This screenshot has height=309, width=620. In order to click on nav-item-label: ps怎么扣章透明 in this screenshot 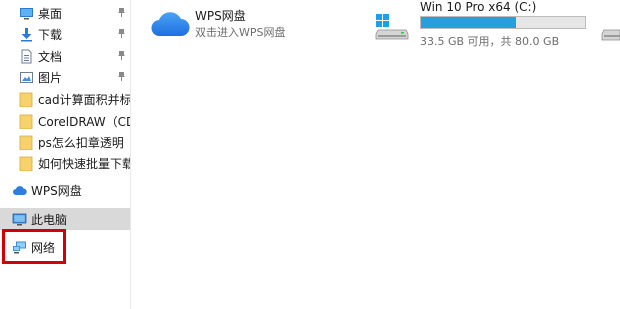, I will do `click(81, 143)`.